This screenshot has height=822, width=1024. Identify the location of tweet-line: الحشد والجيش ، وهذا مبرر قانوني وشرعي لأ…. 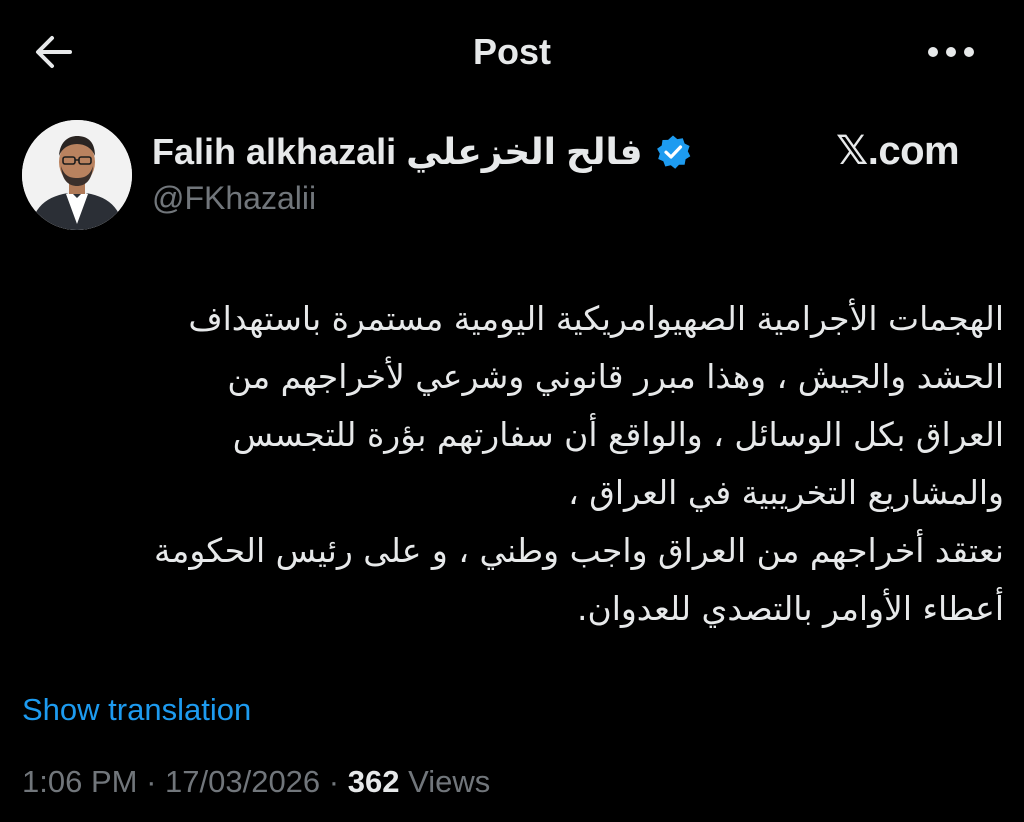
(615, 376).